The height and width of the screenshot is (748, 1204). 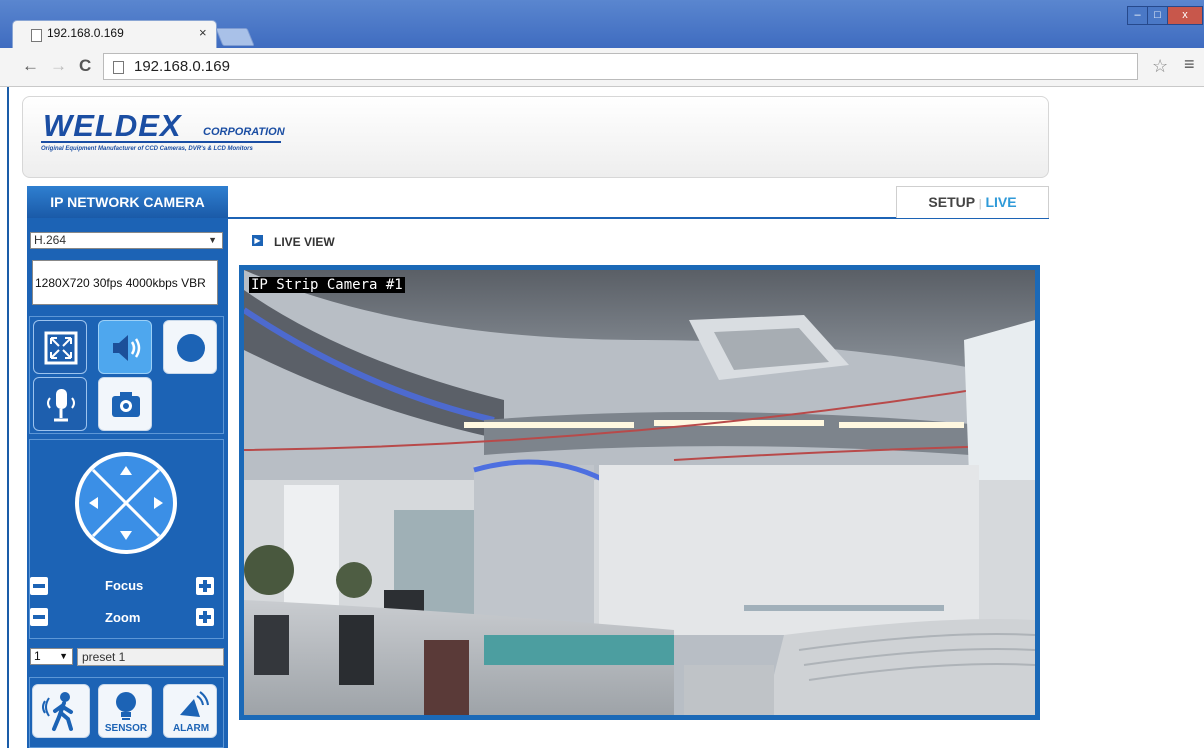 What do you see at coordinates (112, 125) in the screenshot?
I see `logo-name: WELDEX` at bounding box center [112, 125].